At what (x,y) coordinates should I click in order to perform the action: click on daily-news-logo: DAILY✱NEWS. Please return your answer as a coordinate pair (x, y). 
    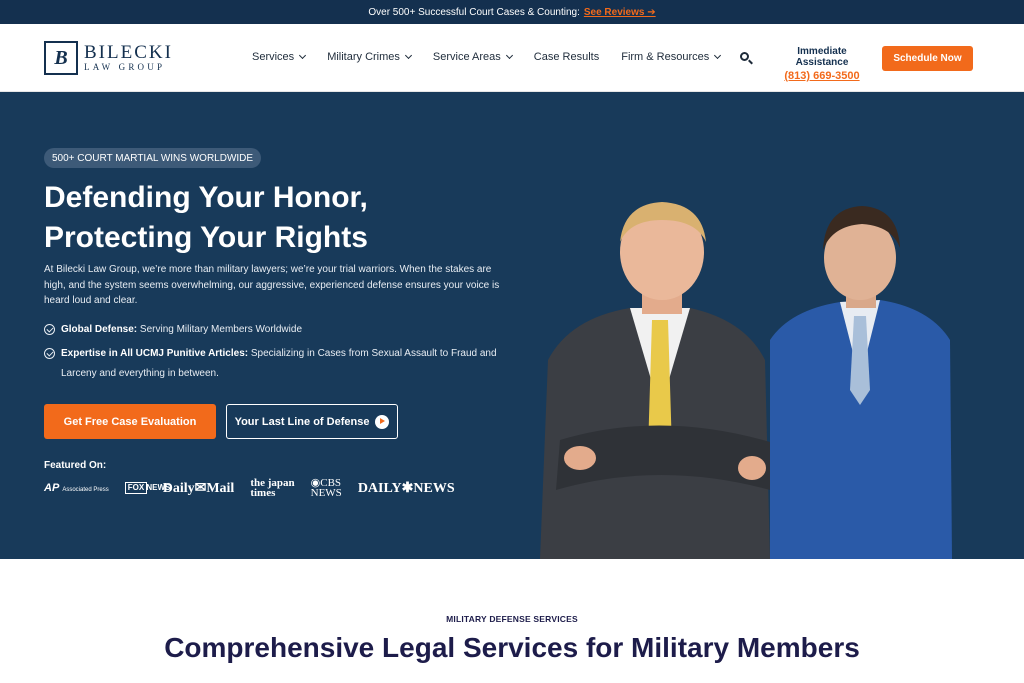
    Looking at the image, I should click on (406, 488).